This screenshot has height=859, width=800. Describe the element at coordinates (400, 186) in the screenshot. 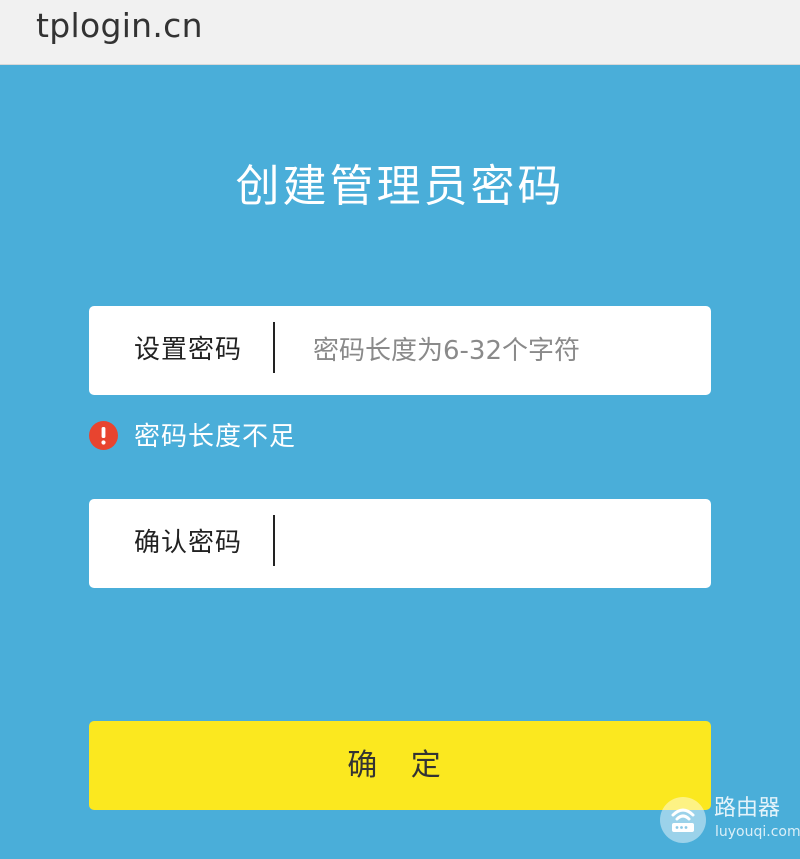

I see `page-title: 创建管理员密码` at that location.